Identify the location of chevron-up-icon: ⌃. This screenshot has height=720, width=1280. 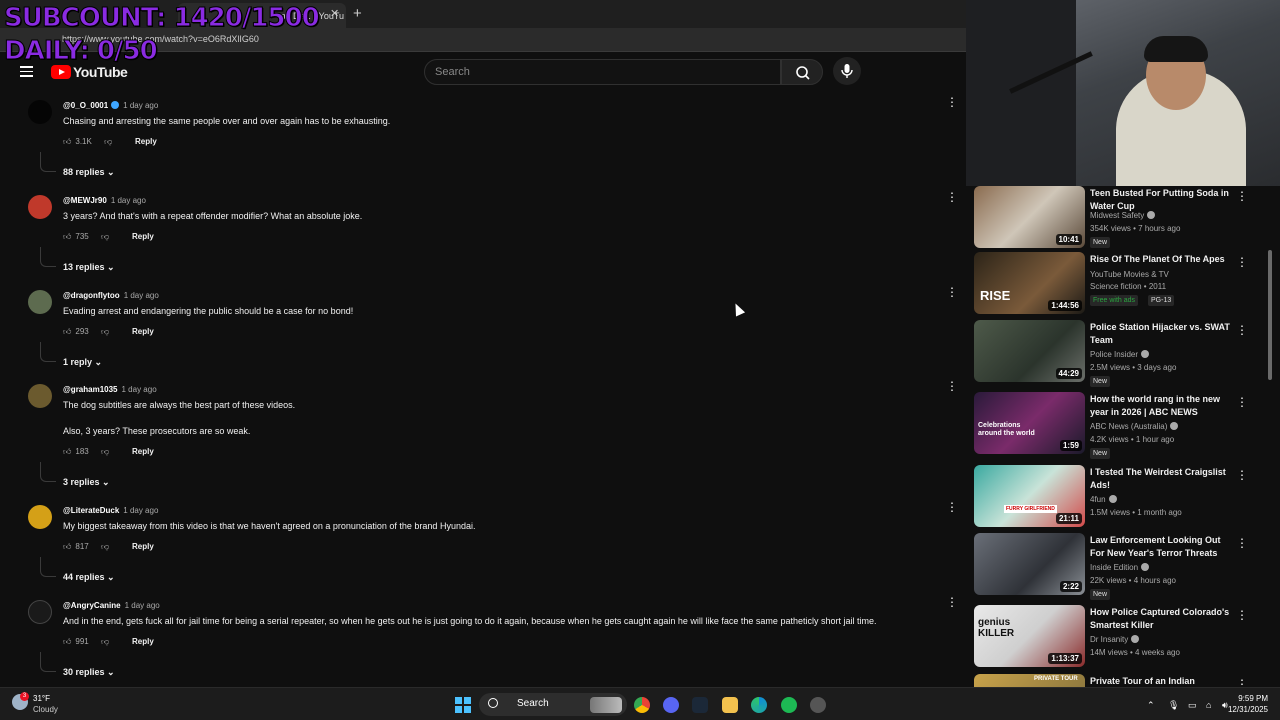
(1151, 705).